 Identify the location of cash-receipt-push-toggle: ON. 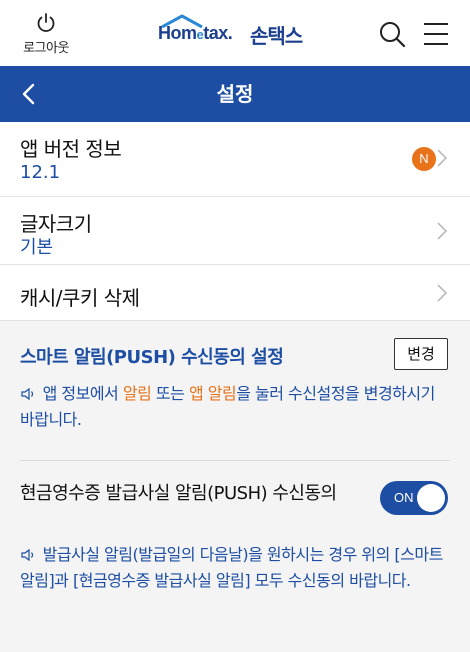
(414, 498).